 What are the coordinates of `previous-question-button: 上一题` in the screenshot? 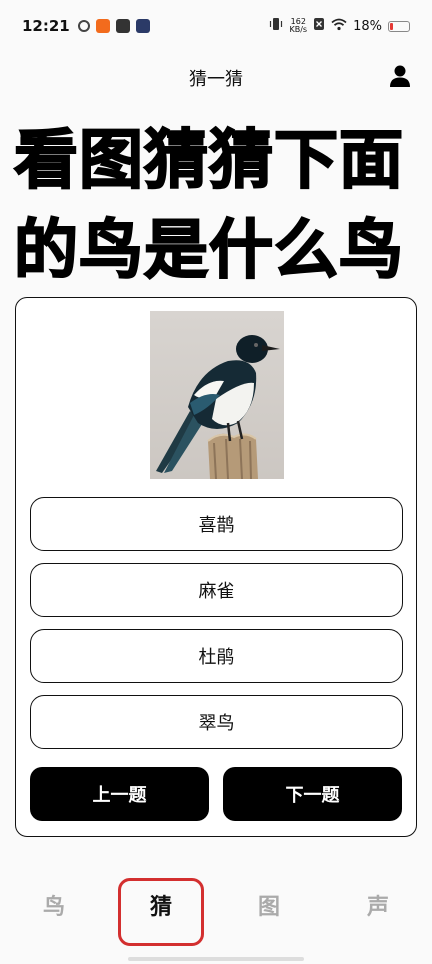 It's located at (119, 794).